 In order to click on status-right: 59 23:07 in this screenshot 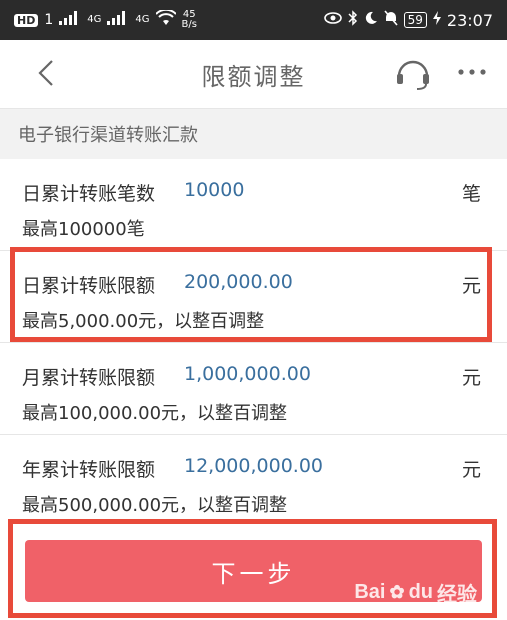, I will do `click(408, 20)`.